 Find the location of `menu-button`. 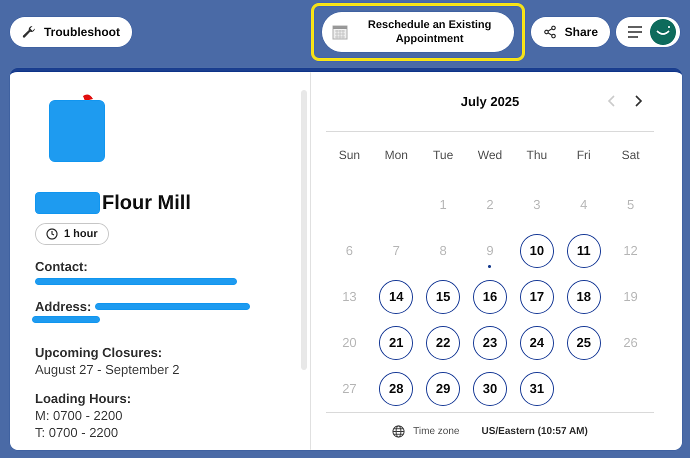

menu-button is located at coordinates (648, 31).